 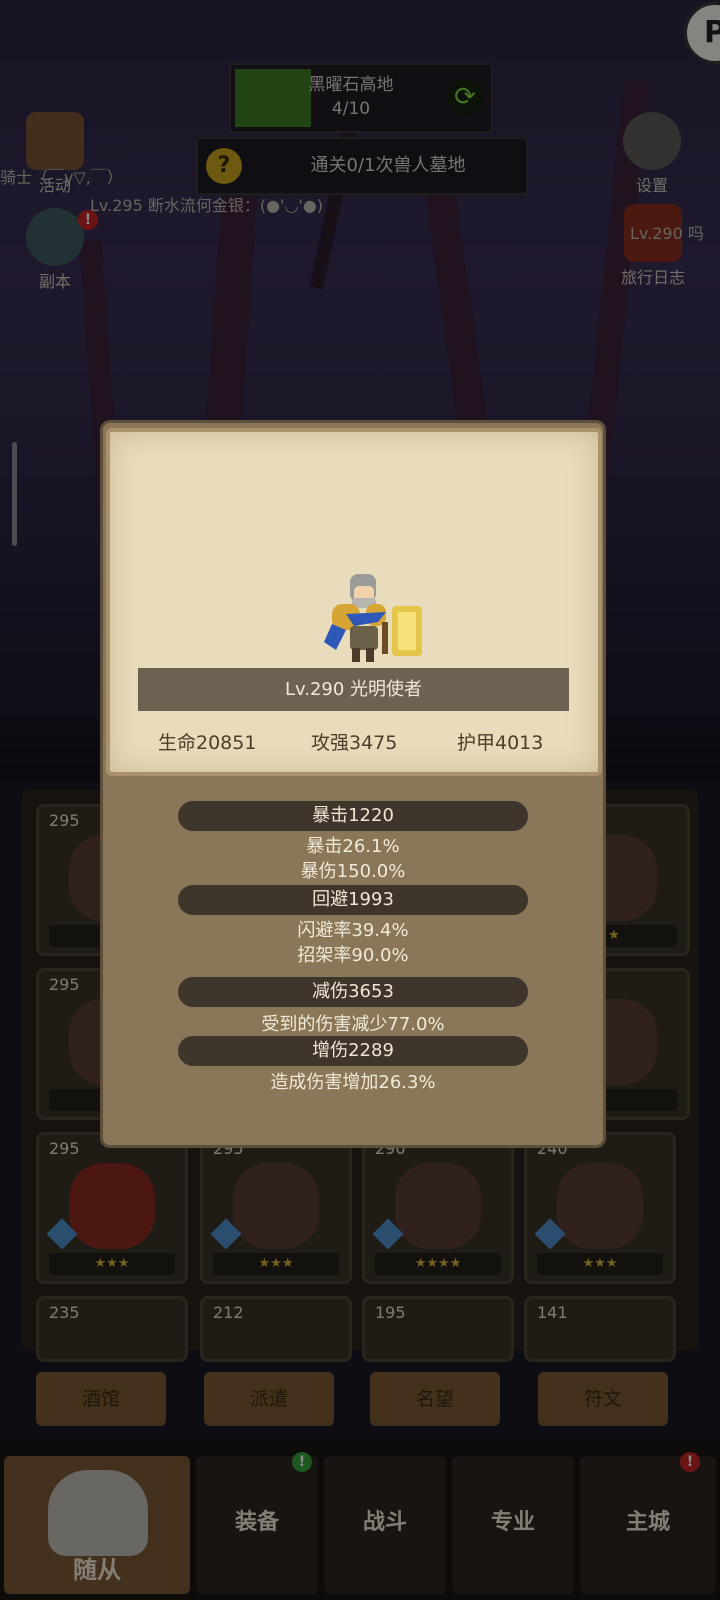 I want to click on crit-rate: 暴击26.1%, so click(x=353, y=846).